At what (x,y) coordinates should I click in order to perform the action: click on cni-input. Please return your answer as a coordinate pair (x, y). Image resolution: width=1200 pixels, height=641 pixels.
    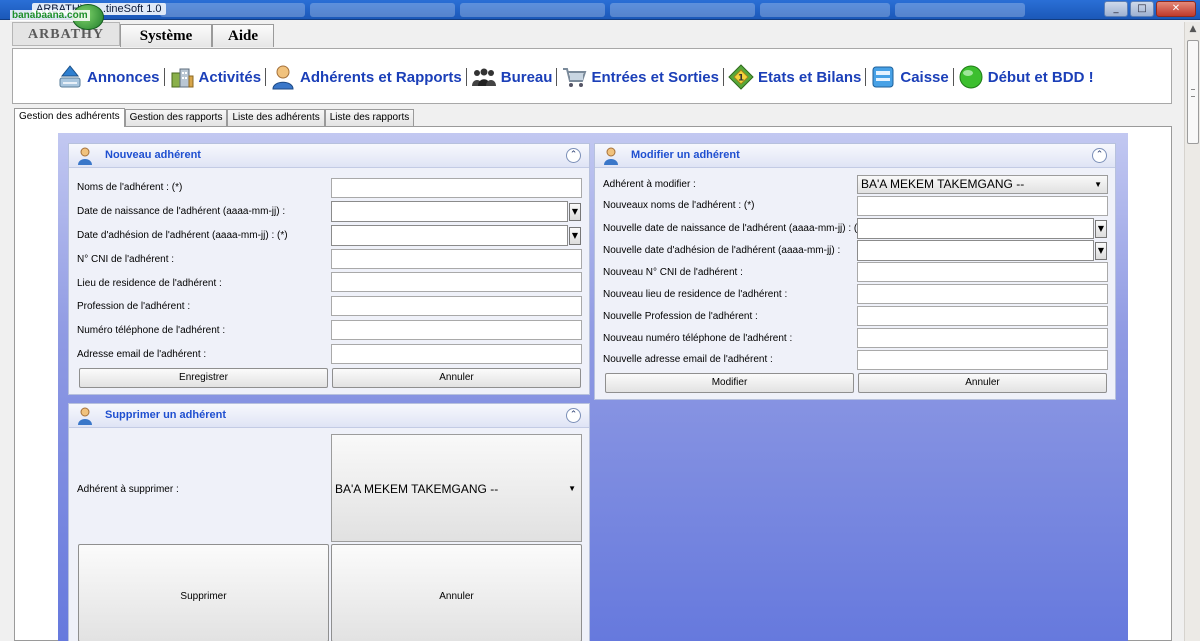
    Looking at the image, I should click on (456, 259).